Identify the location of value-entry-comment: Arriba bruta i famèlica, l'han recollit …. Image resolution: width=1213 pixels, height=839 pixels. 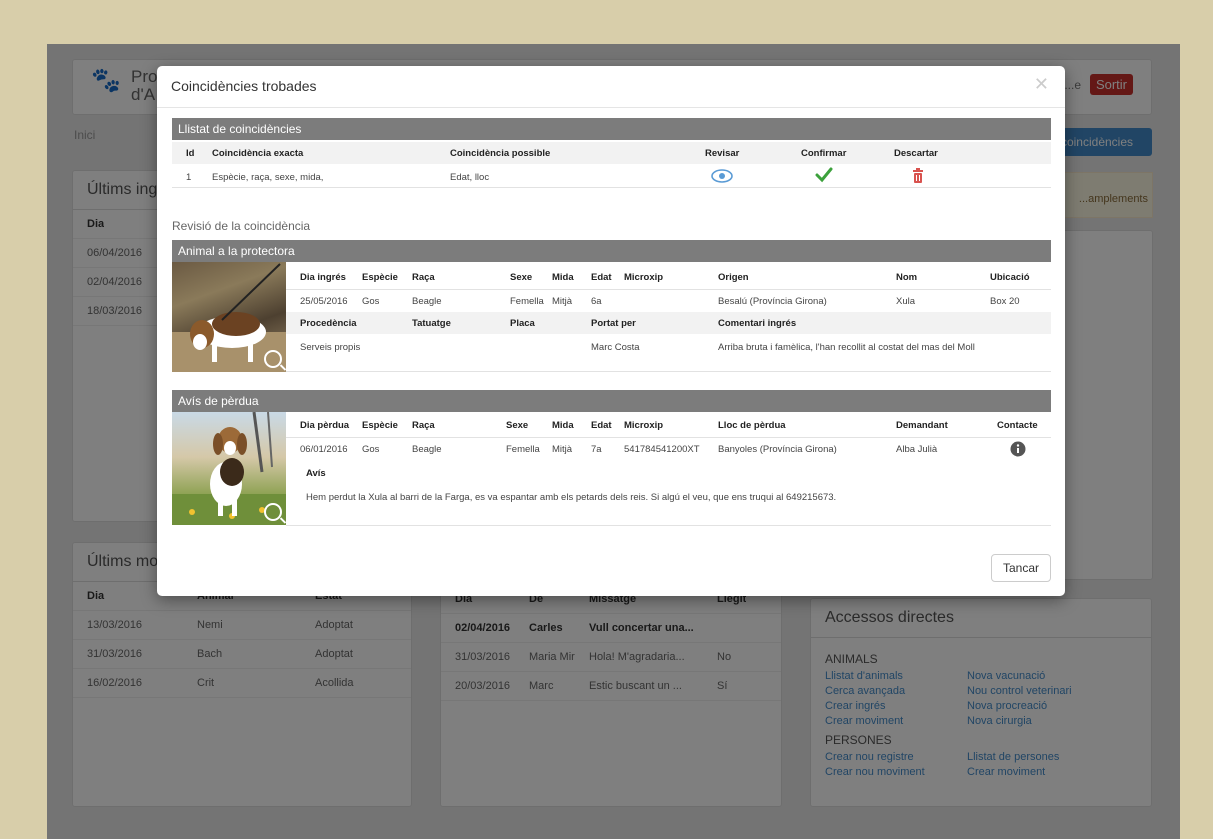
(846, 347).